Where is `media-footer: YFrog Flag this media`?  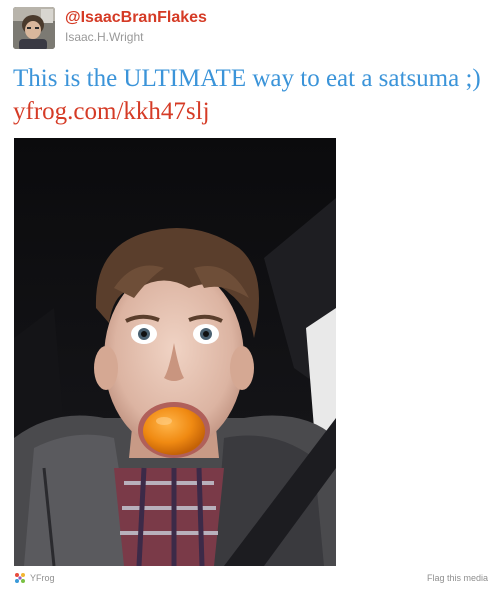
media-footer: YFrog Flag this media is located at coordinates (251, 578).